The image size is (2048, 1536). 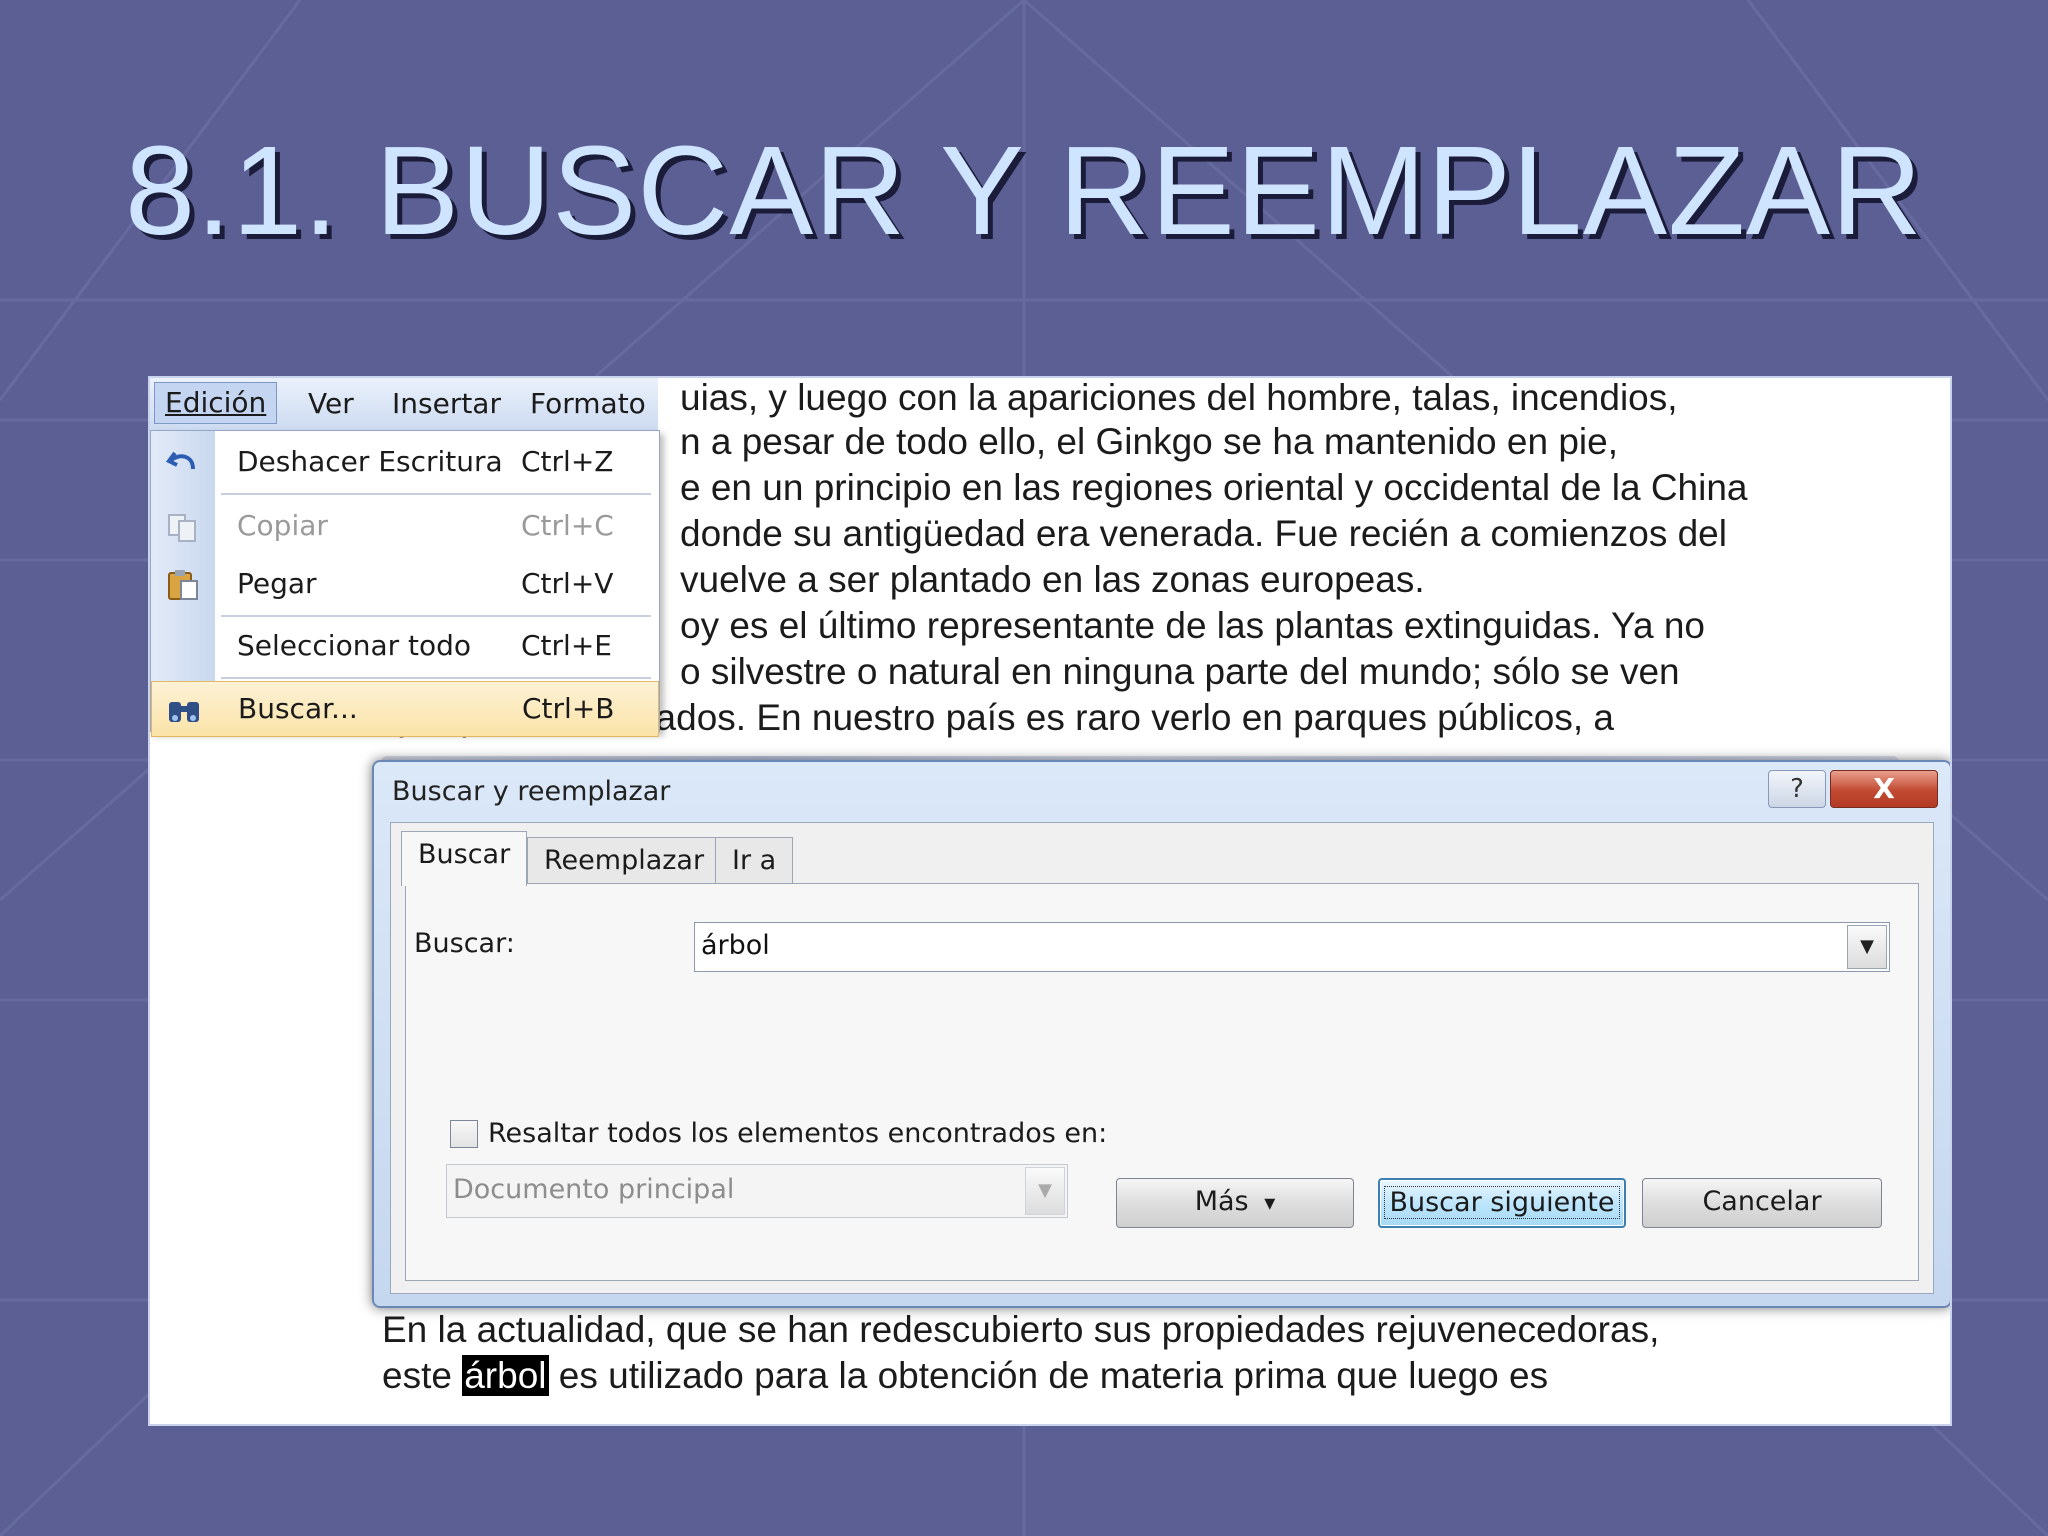 What do you see at coordinates (1762, 1203) in the screenshot?
I see `cancel-button: Cancelar` at bounding box center [1762, 1203].